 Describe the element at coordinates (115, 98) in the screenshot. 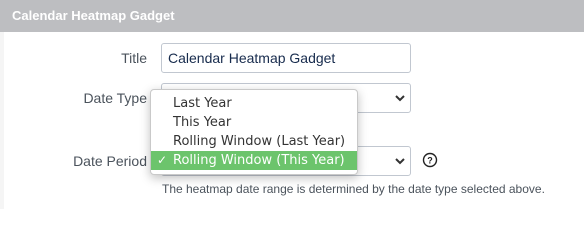

I see `date-type-label: Date Type` at that location.